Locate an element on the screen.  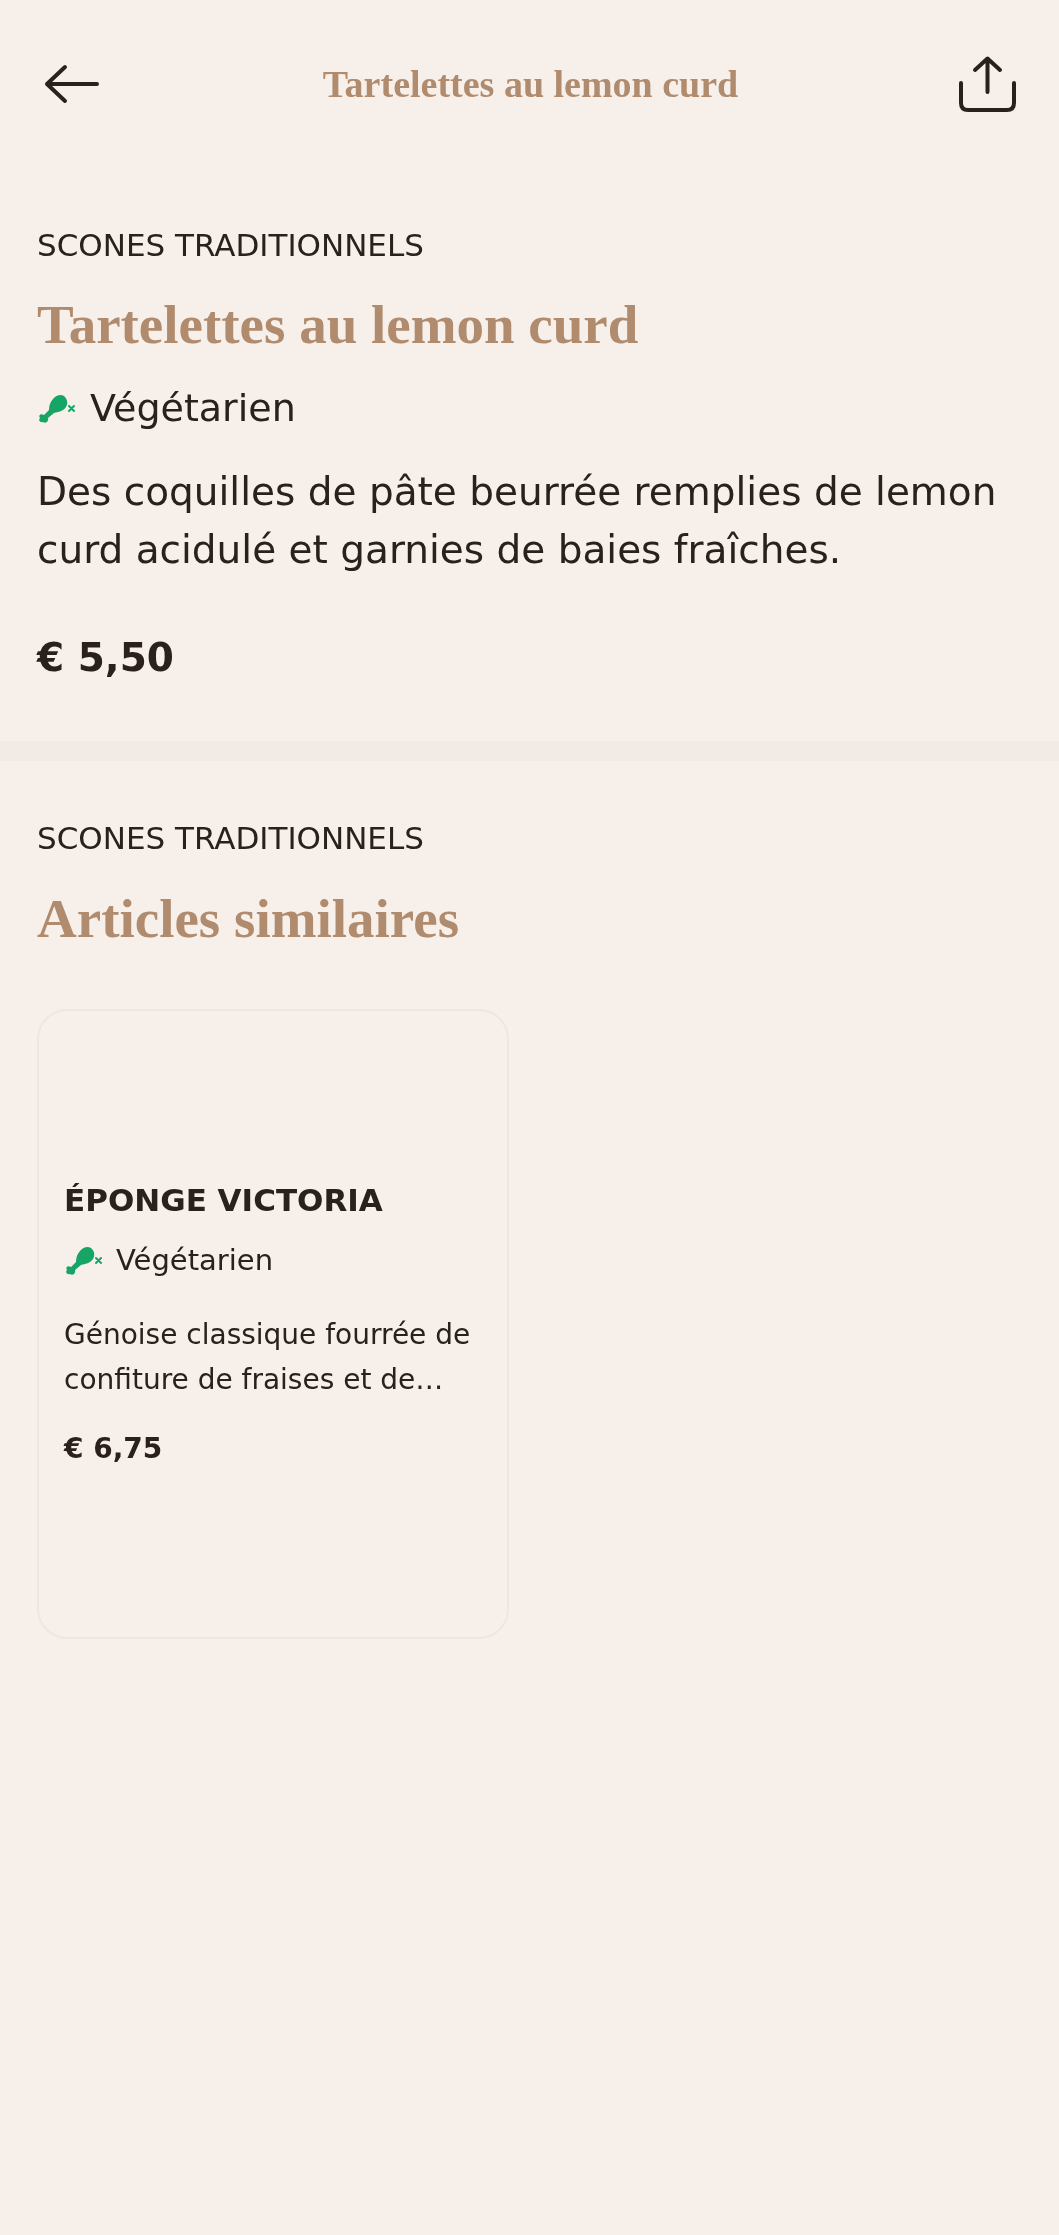
arrow-left-icon is located at coordinates (72, 84).